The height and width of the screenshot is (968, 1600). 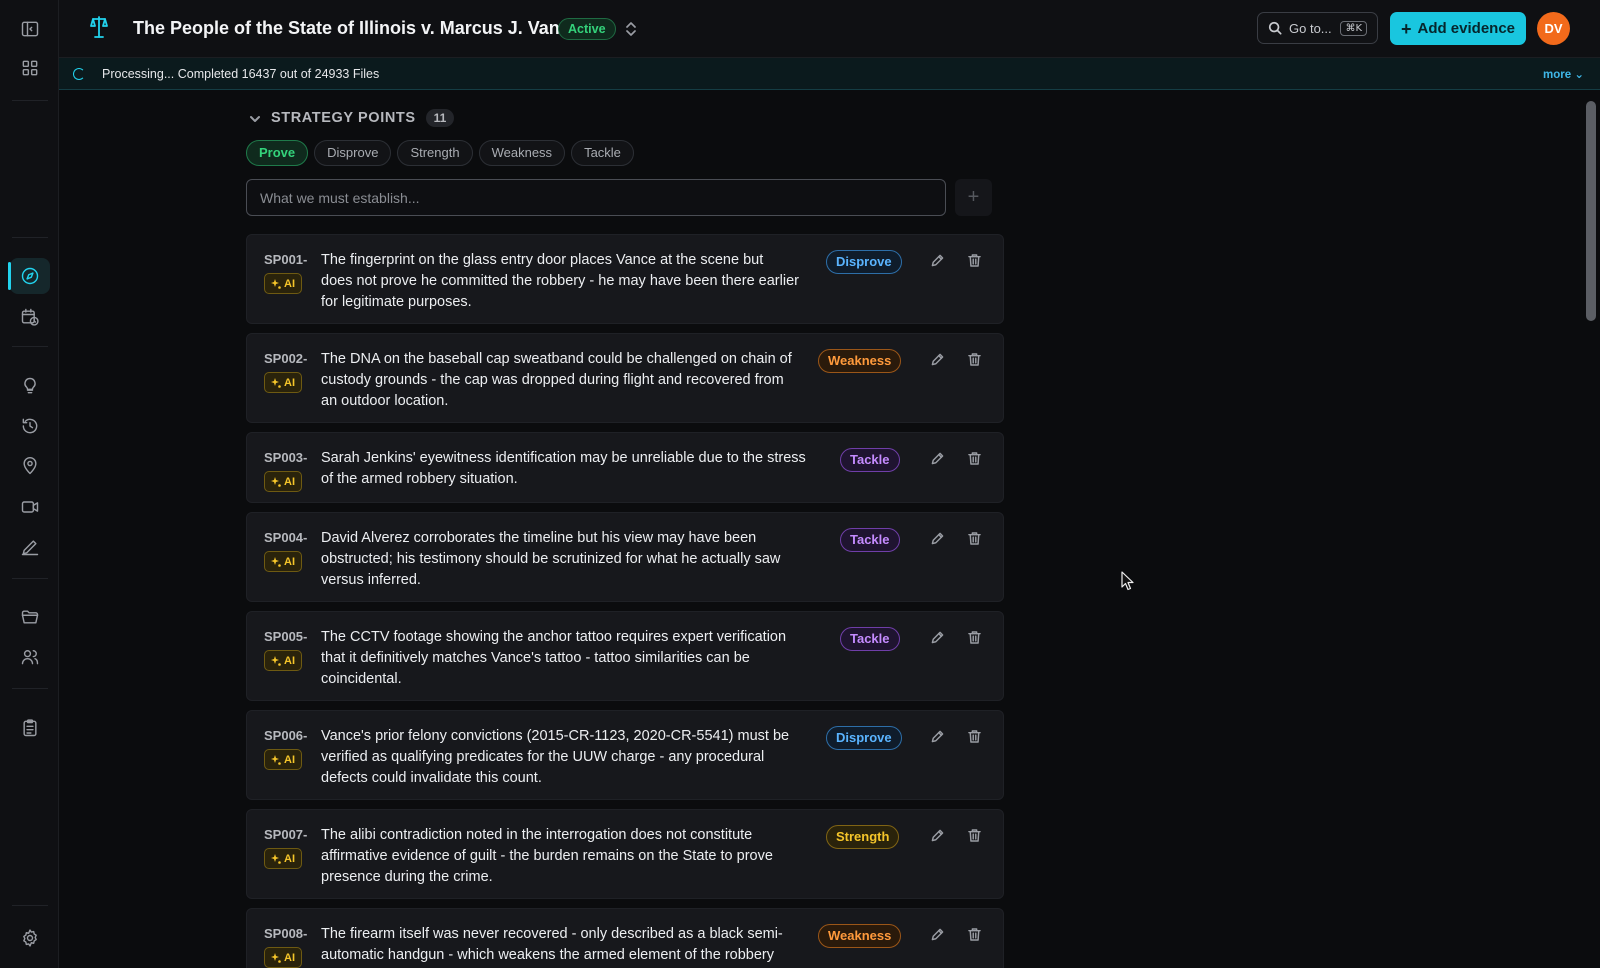 What do you see at coordinates (1128, 581) in the screenshot?
I see `mouse-cursor-icon` at bounding box center [1128, 581].